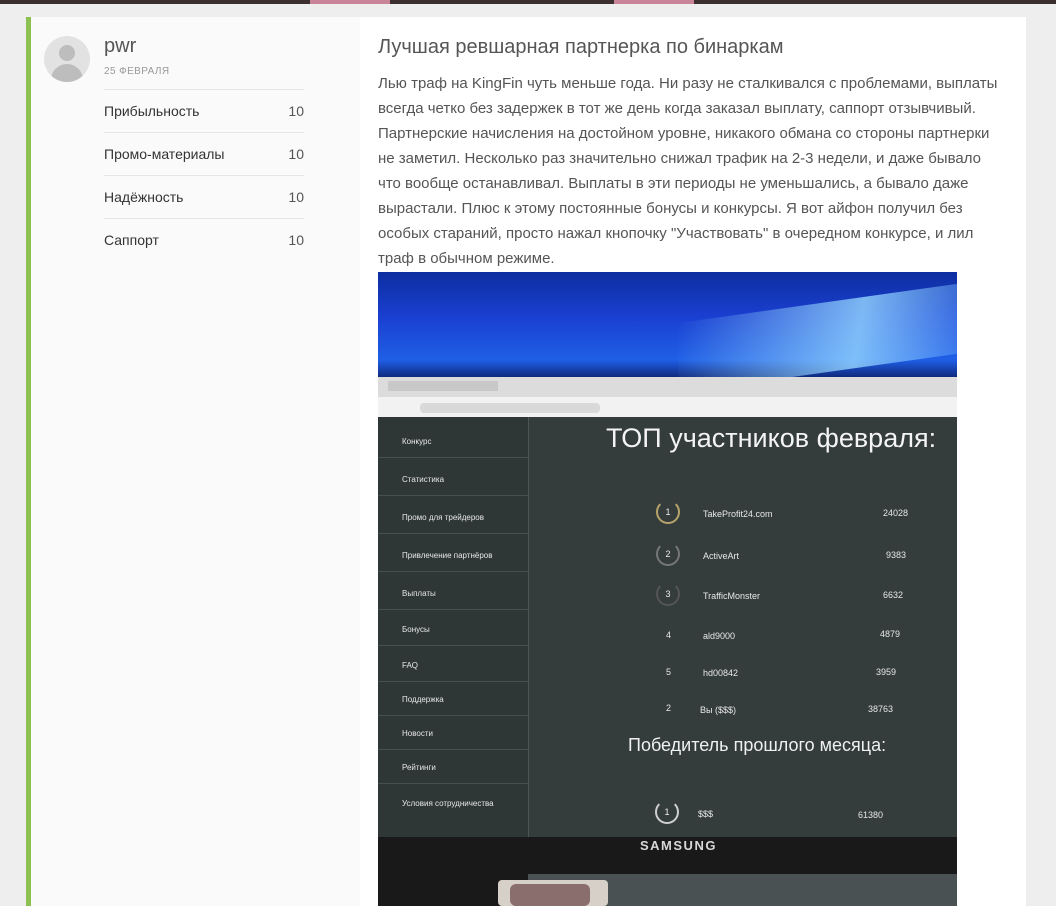  What do you see at coordinates (423, 699) in the screenshot?
I see `menu-item: Поддержка` at bounding box center [423, 699].